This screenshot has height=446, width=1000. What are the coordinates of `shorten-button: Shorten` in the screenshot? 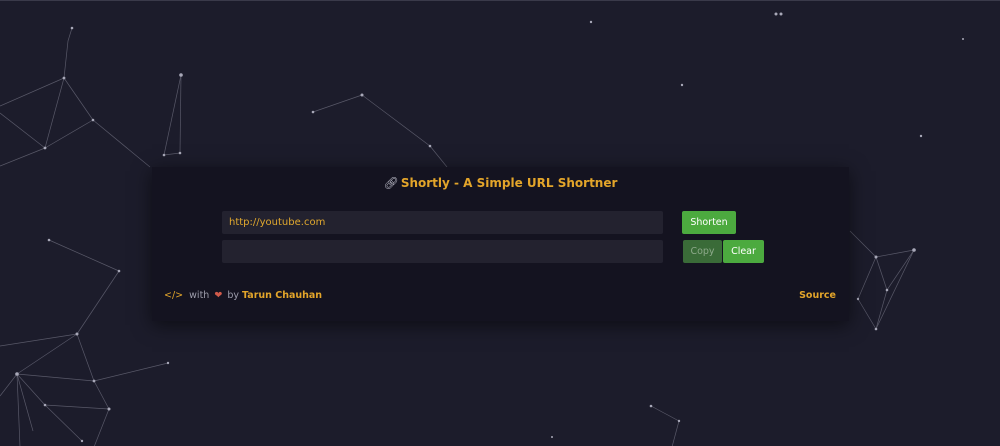 It's located at (709, 222).